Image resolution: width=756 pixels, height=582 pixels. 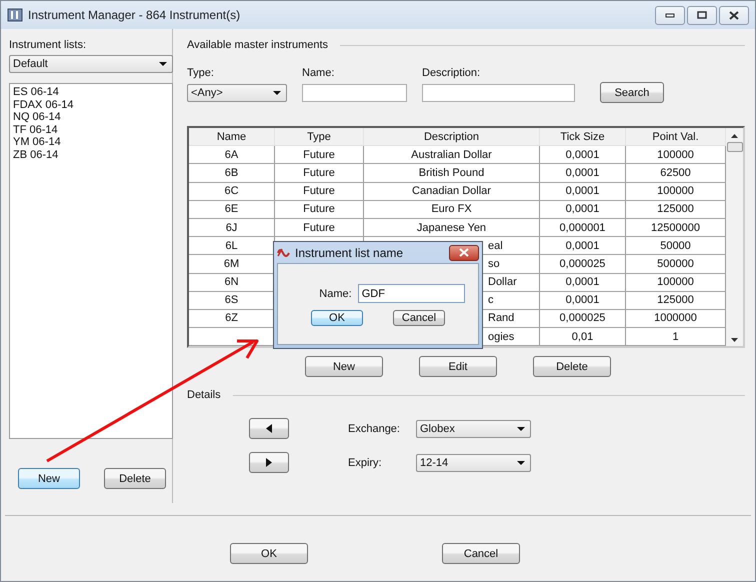 I want to click on left-arrow-button, so click(x=269, y=428).